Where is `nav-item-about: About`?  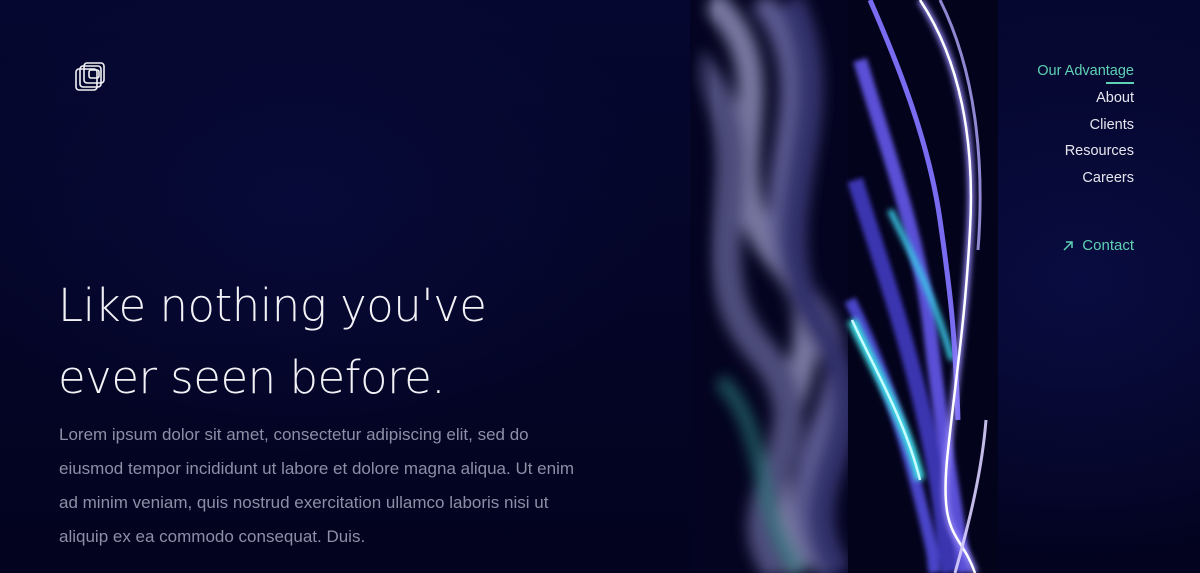 nav-item-about: About is located at coordinates (1085, 98).